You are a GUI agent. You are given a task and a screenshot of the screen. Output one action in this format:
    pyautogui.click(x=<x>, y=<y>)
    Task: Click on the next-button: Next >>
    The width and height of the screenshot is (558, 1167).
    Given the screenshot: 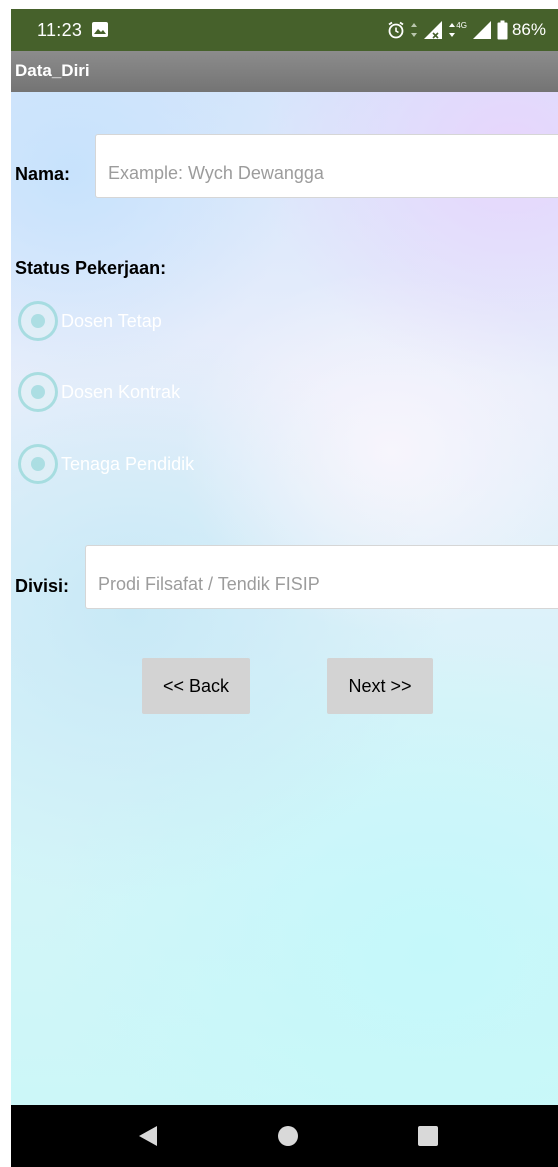 What is the action you would take?
    pyautogui.click(x=380, y=686)
    